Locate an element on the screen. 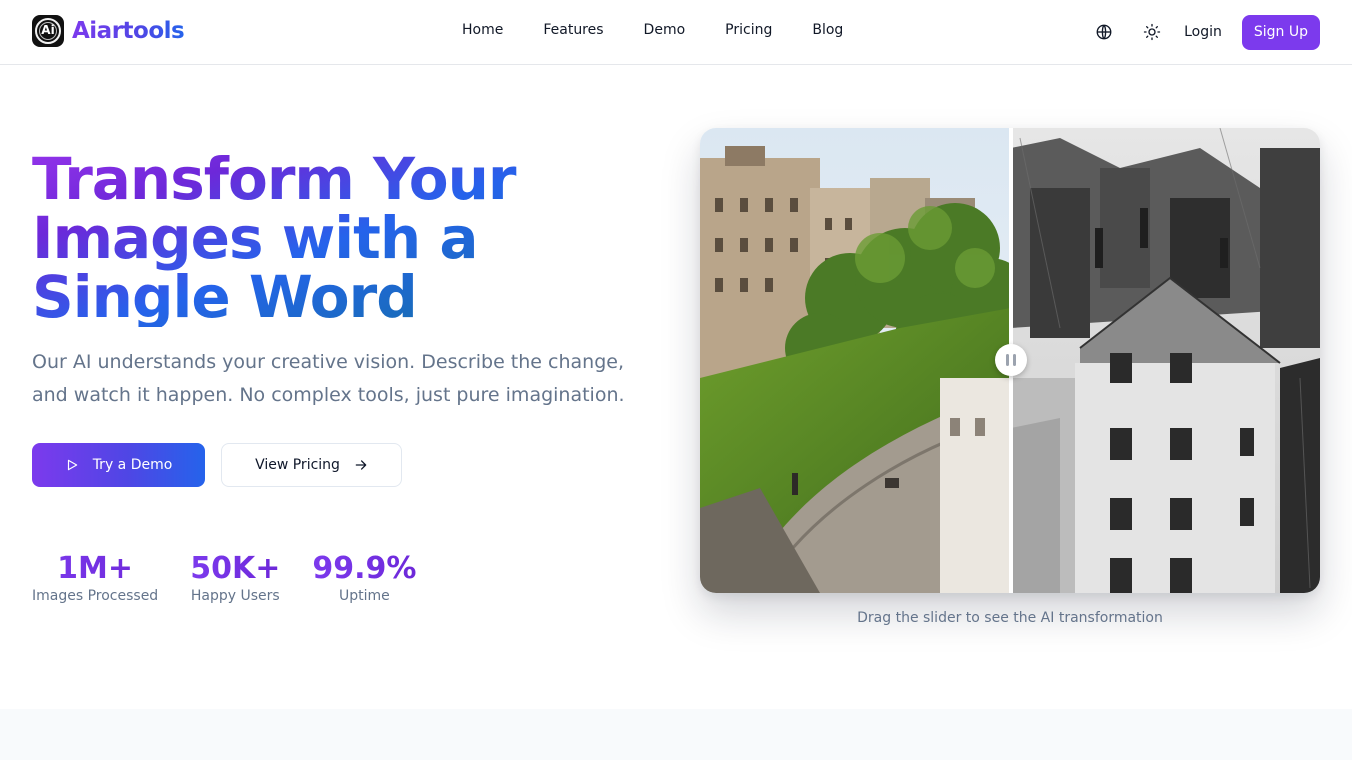 The image size is (1352, 760). play-icon is located at coordinates (72, 465).